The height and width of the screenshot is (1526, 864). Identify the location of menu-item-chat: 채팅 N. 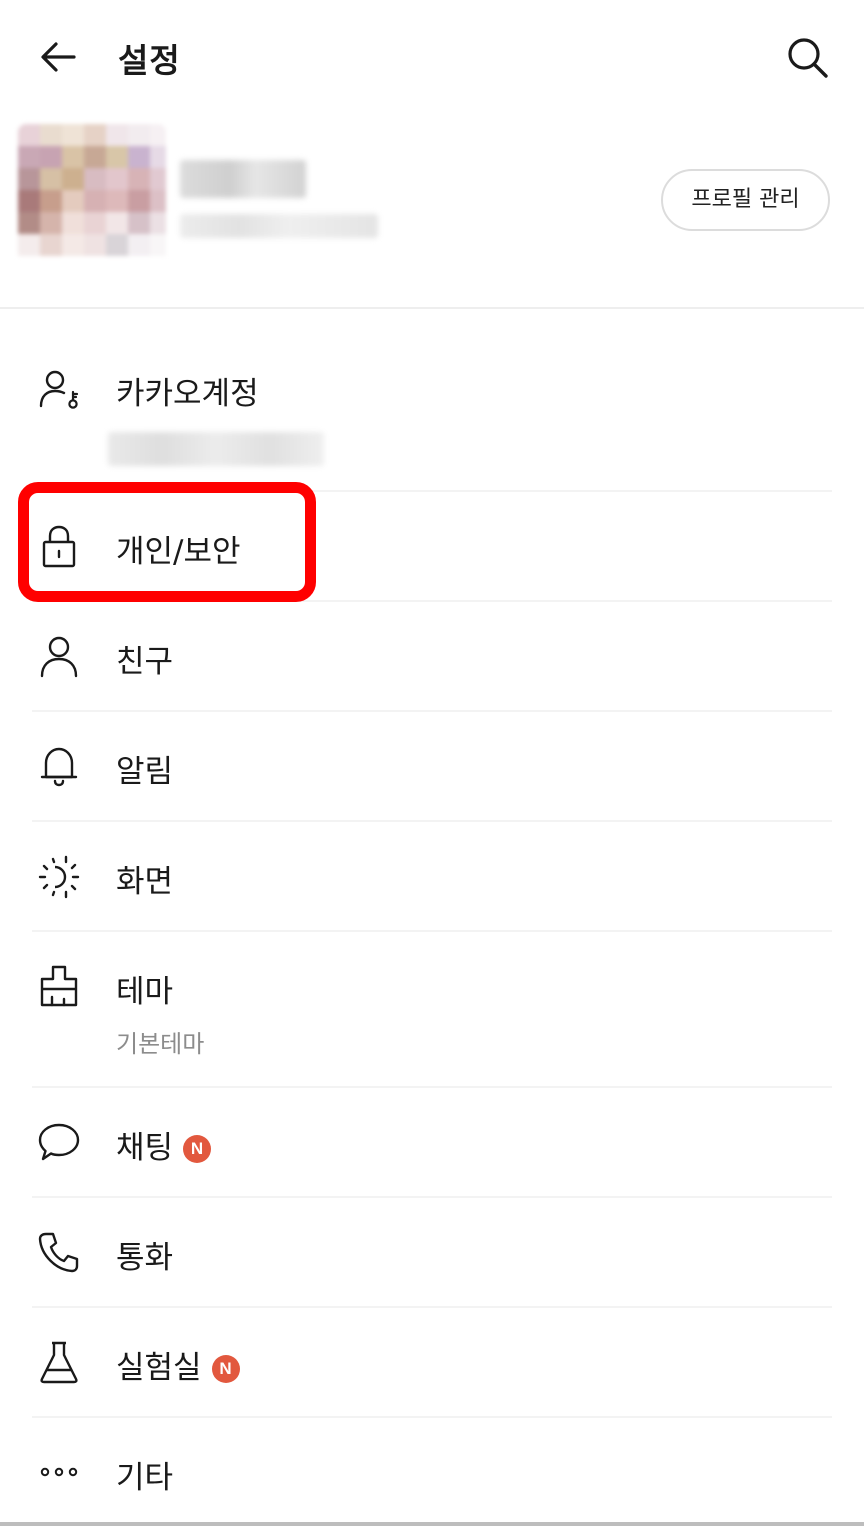
(432, 1142).